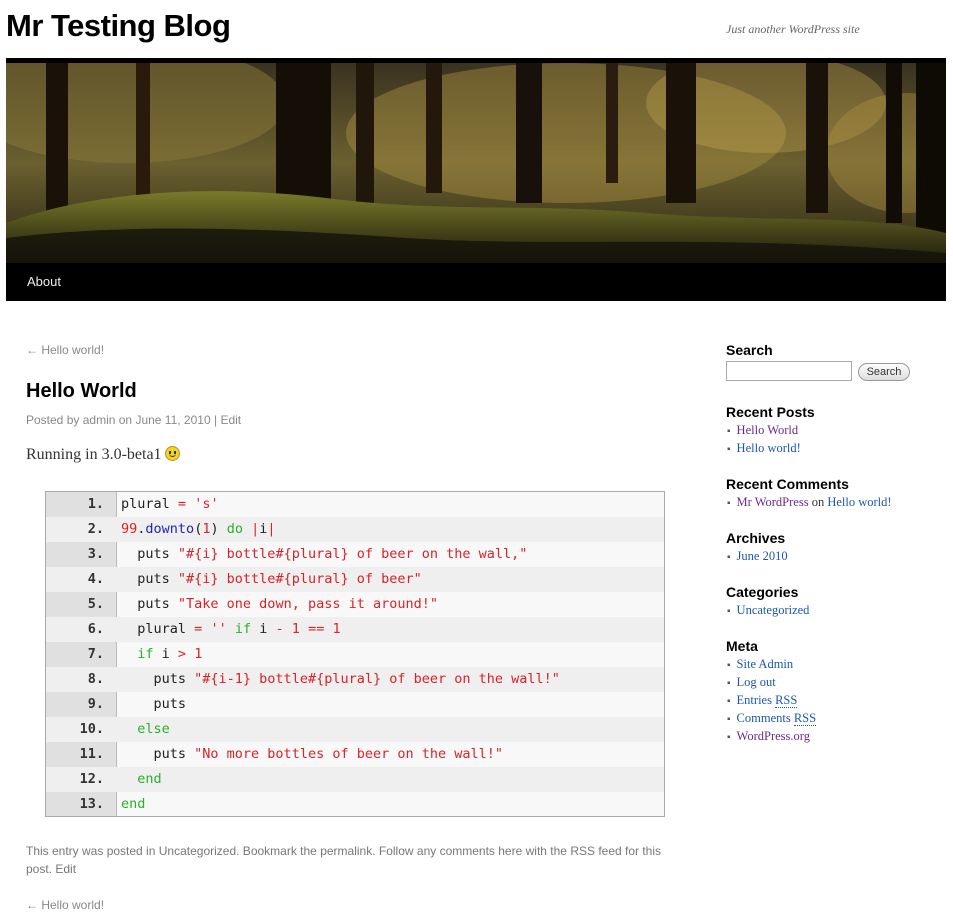 The width and height of the screenshot is (953, 922). Describe the element at coordinates (65, 350) in the screenshot. I see `previous-post-link: ← Hello world!` at that location.